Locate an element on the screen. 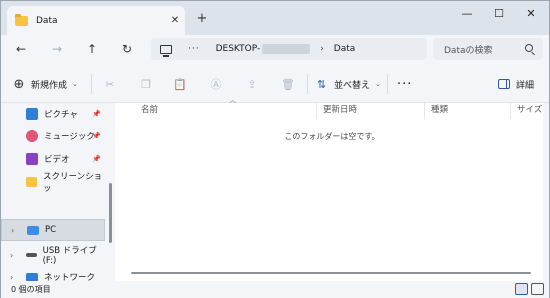 The image size is (550, 298). command-bar: ⊕ 新規作成 ⌄ ✂ ❐ 📋 Ⓐ ⇪ 🗑 ⇅ 並べ替え ⌄ ··· 詳細 is located at coordinates (275, 83).